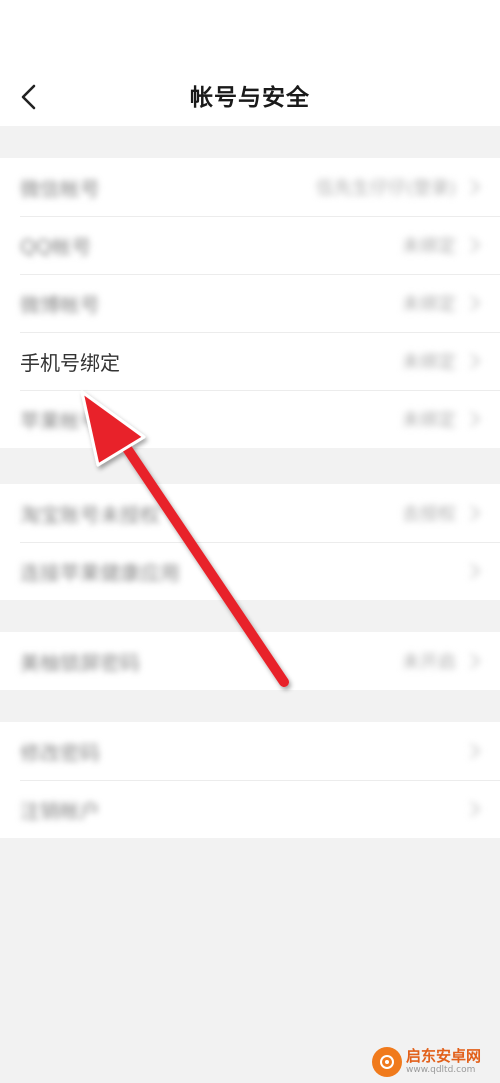 The width and height of the screenshot is (500, 1083). What do you see at coordinates (250, 571) in the screenshot?
I see `row-apple-health: 连接苹果健康应用` at bounding box center [250, 571].